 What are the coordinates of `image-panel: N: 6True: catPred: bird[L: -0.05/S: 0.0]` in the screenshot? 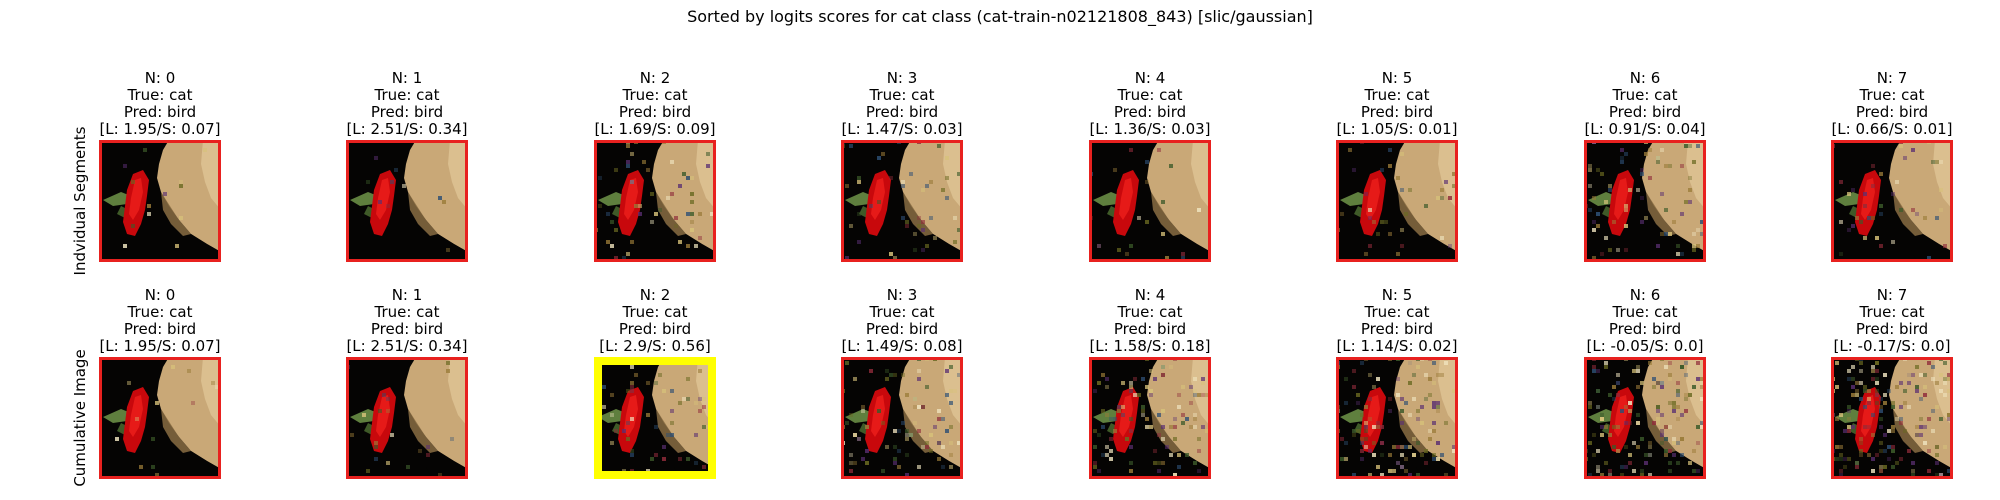 It's located at (1645, 382).